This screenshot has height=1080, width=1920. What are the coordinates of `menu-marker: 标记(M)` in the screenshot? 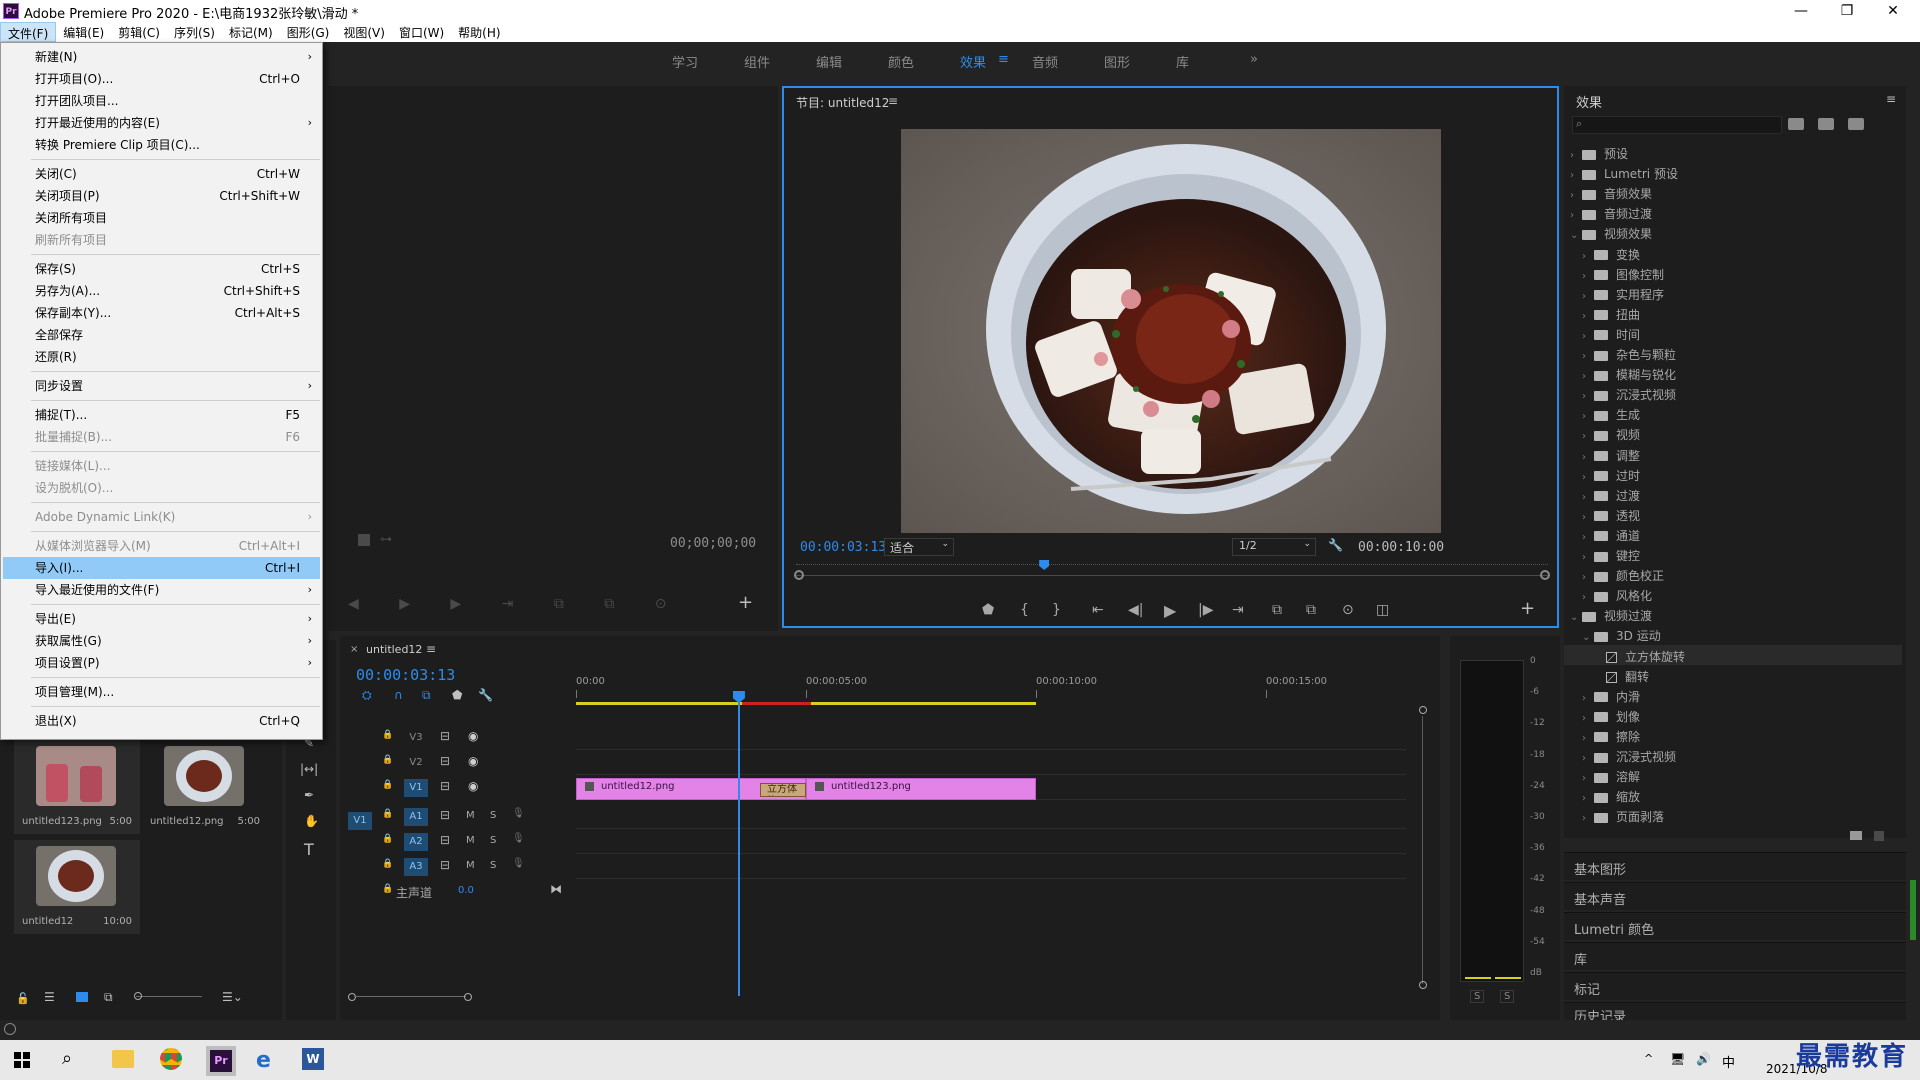 It's located at (251, 32).